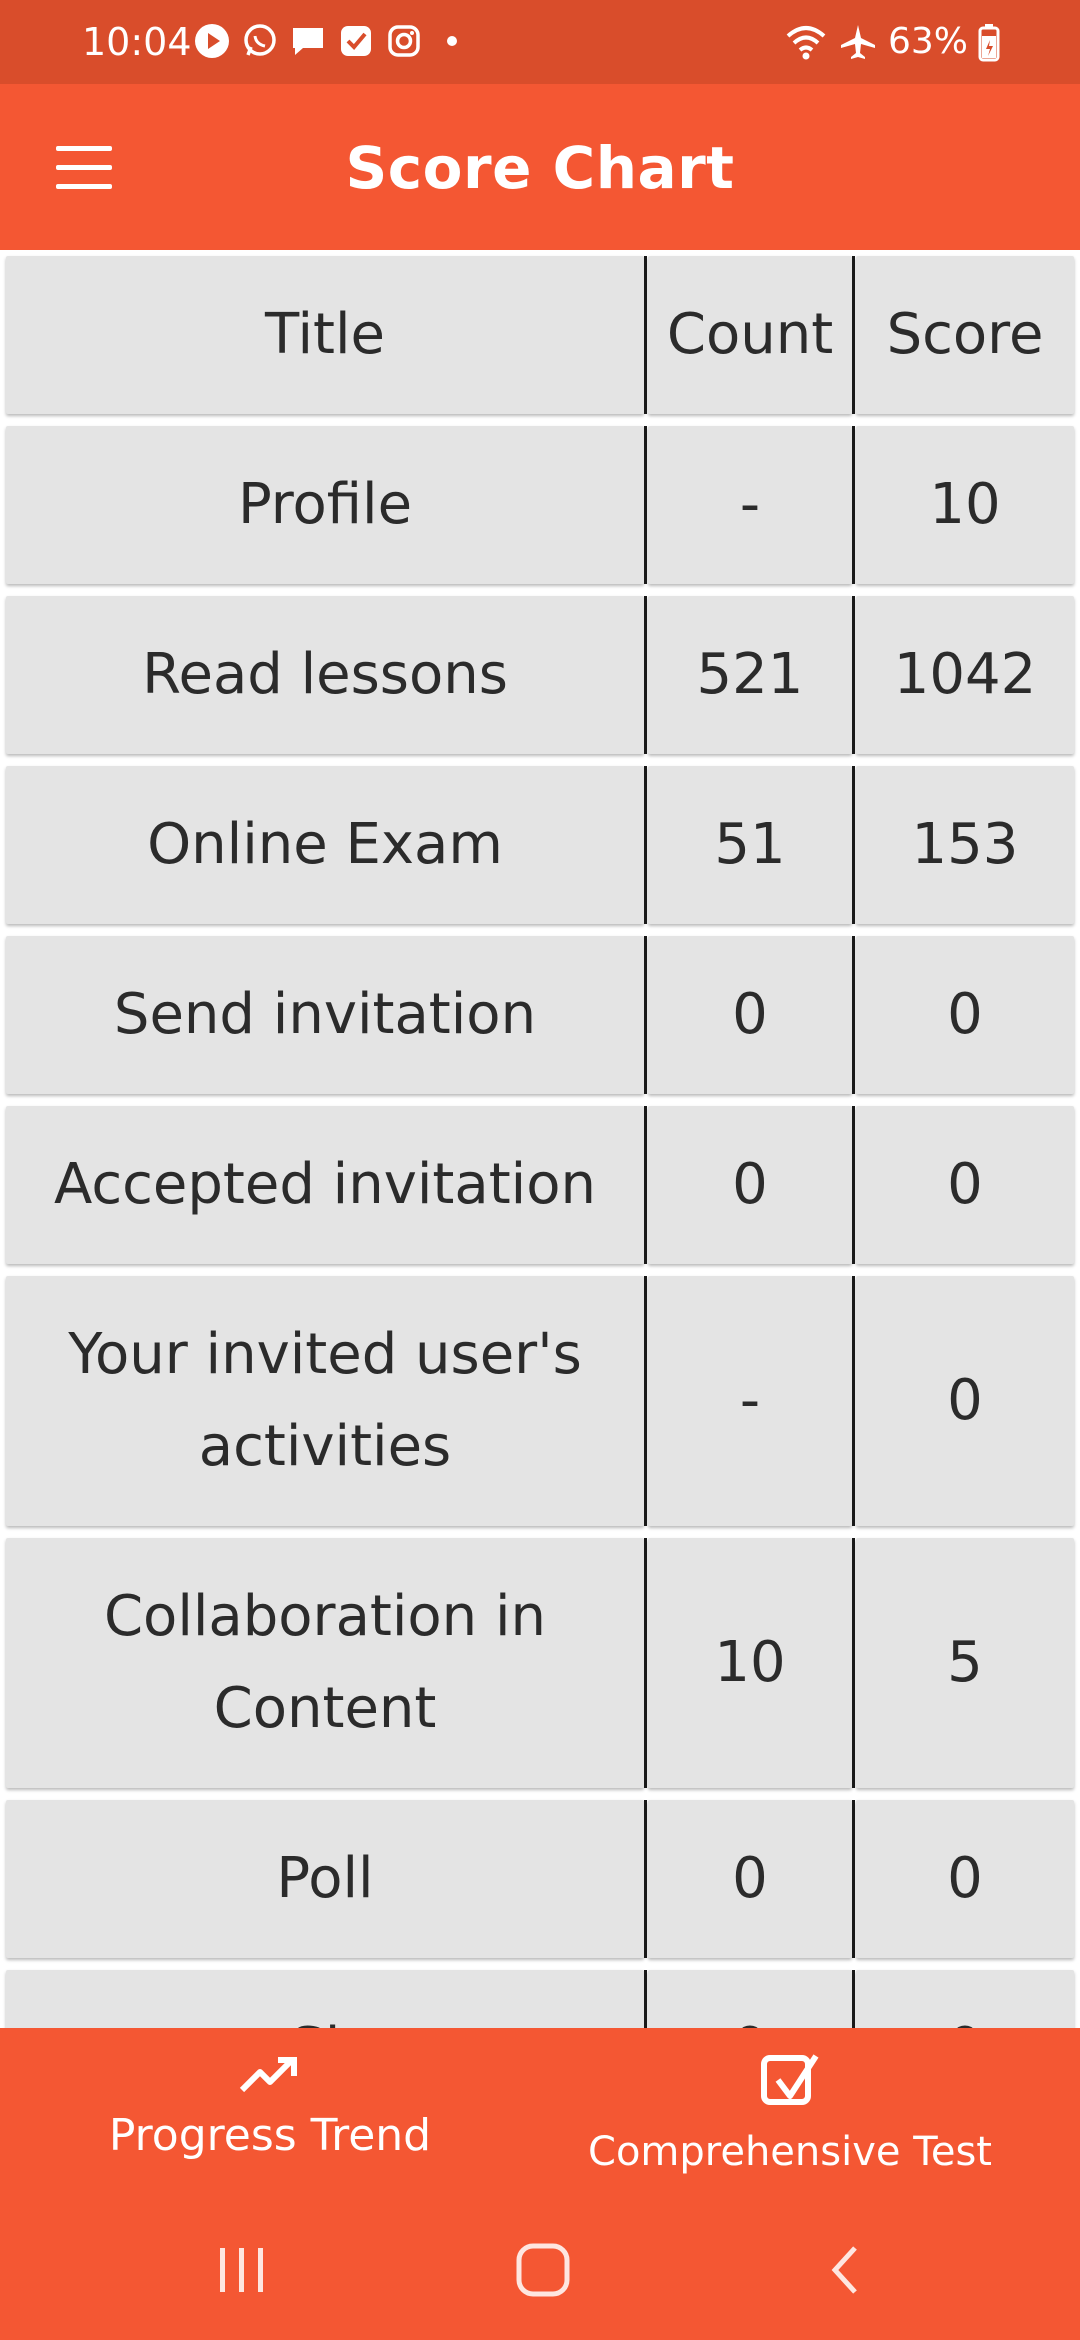  I want to click on header-count-text: Count, so click(750, 334).